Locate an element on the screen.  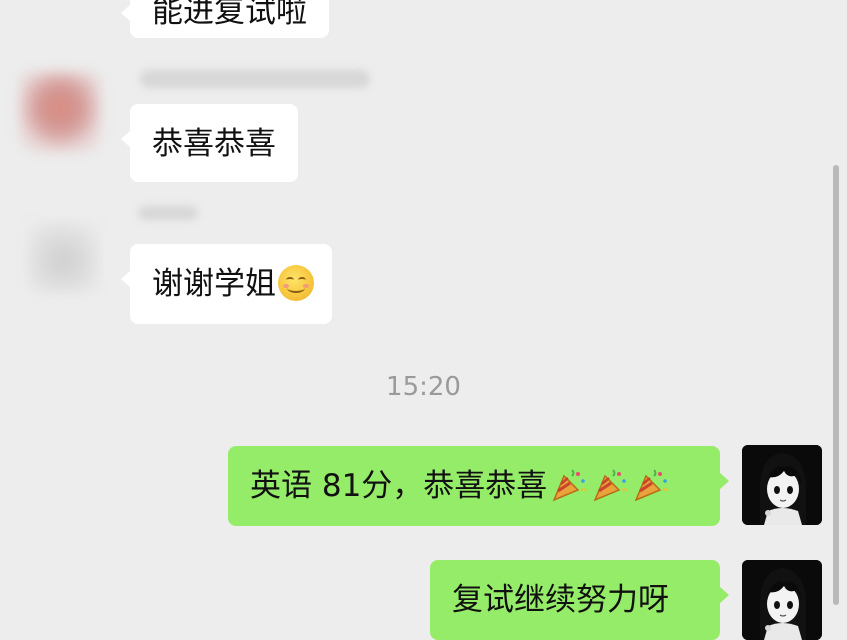
outgoing-message-bubble: 复试继续努力呀 is located at coordinates (579, 600).